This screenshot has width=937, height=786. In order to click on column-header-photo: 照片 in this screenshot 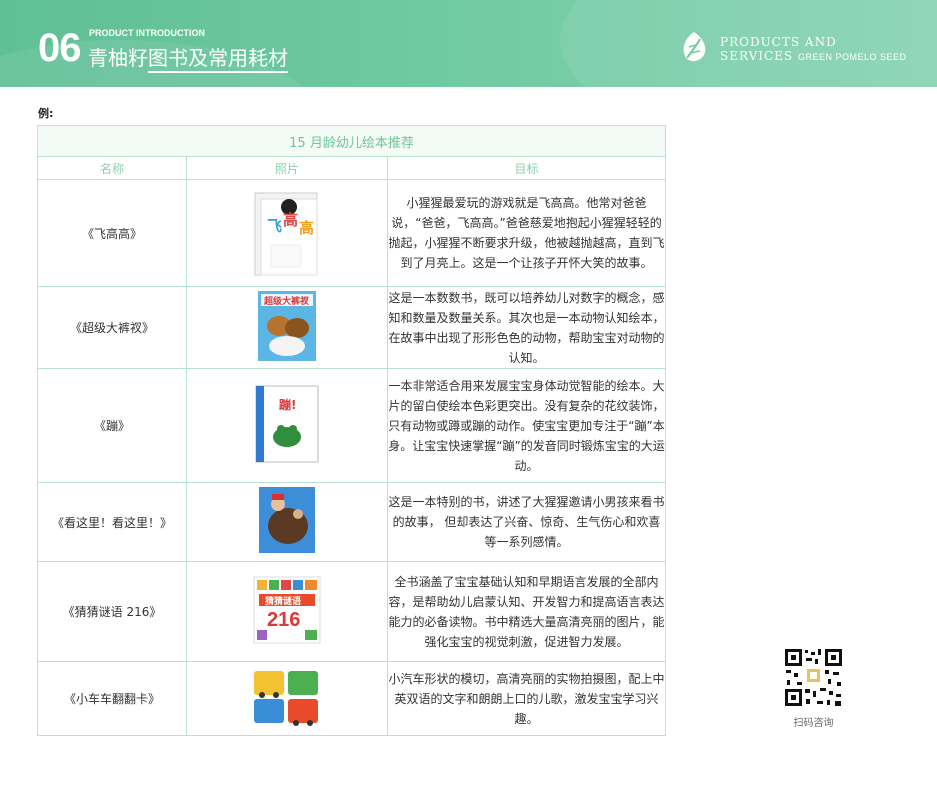, I will do `click(287, 168)`.